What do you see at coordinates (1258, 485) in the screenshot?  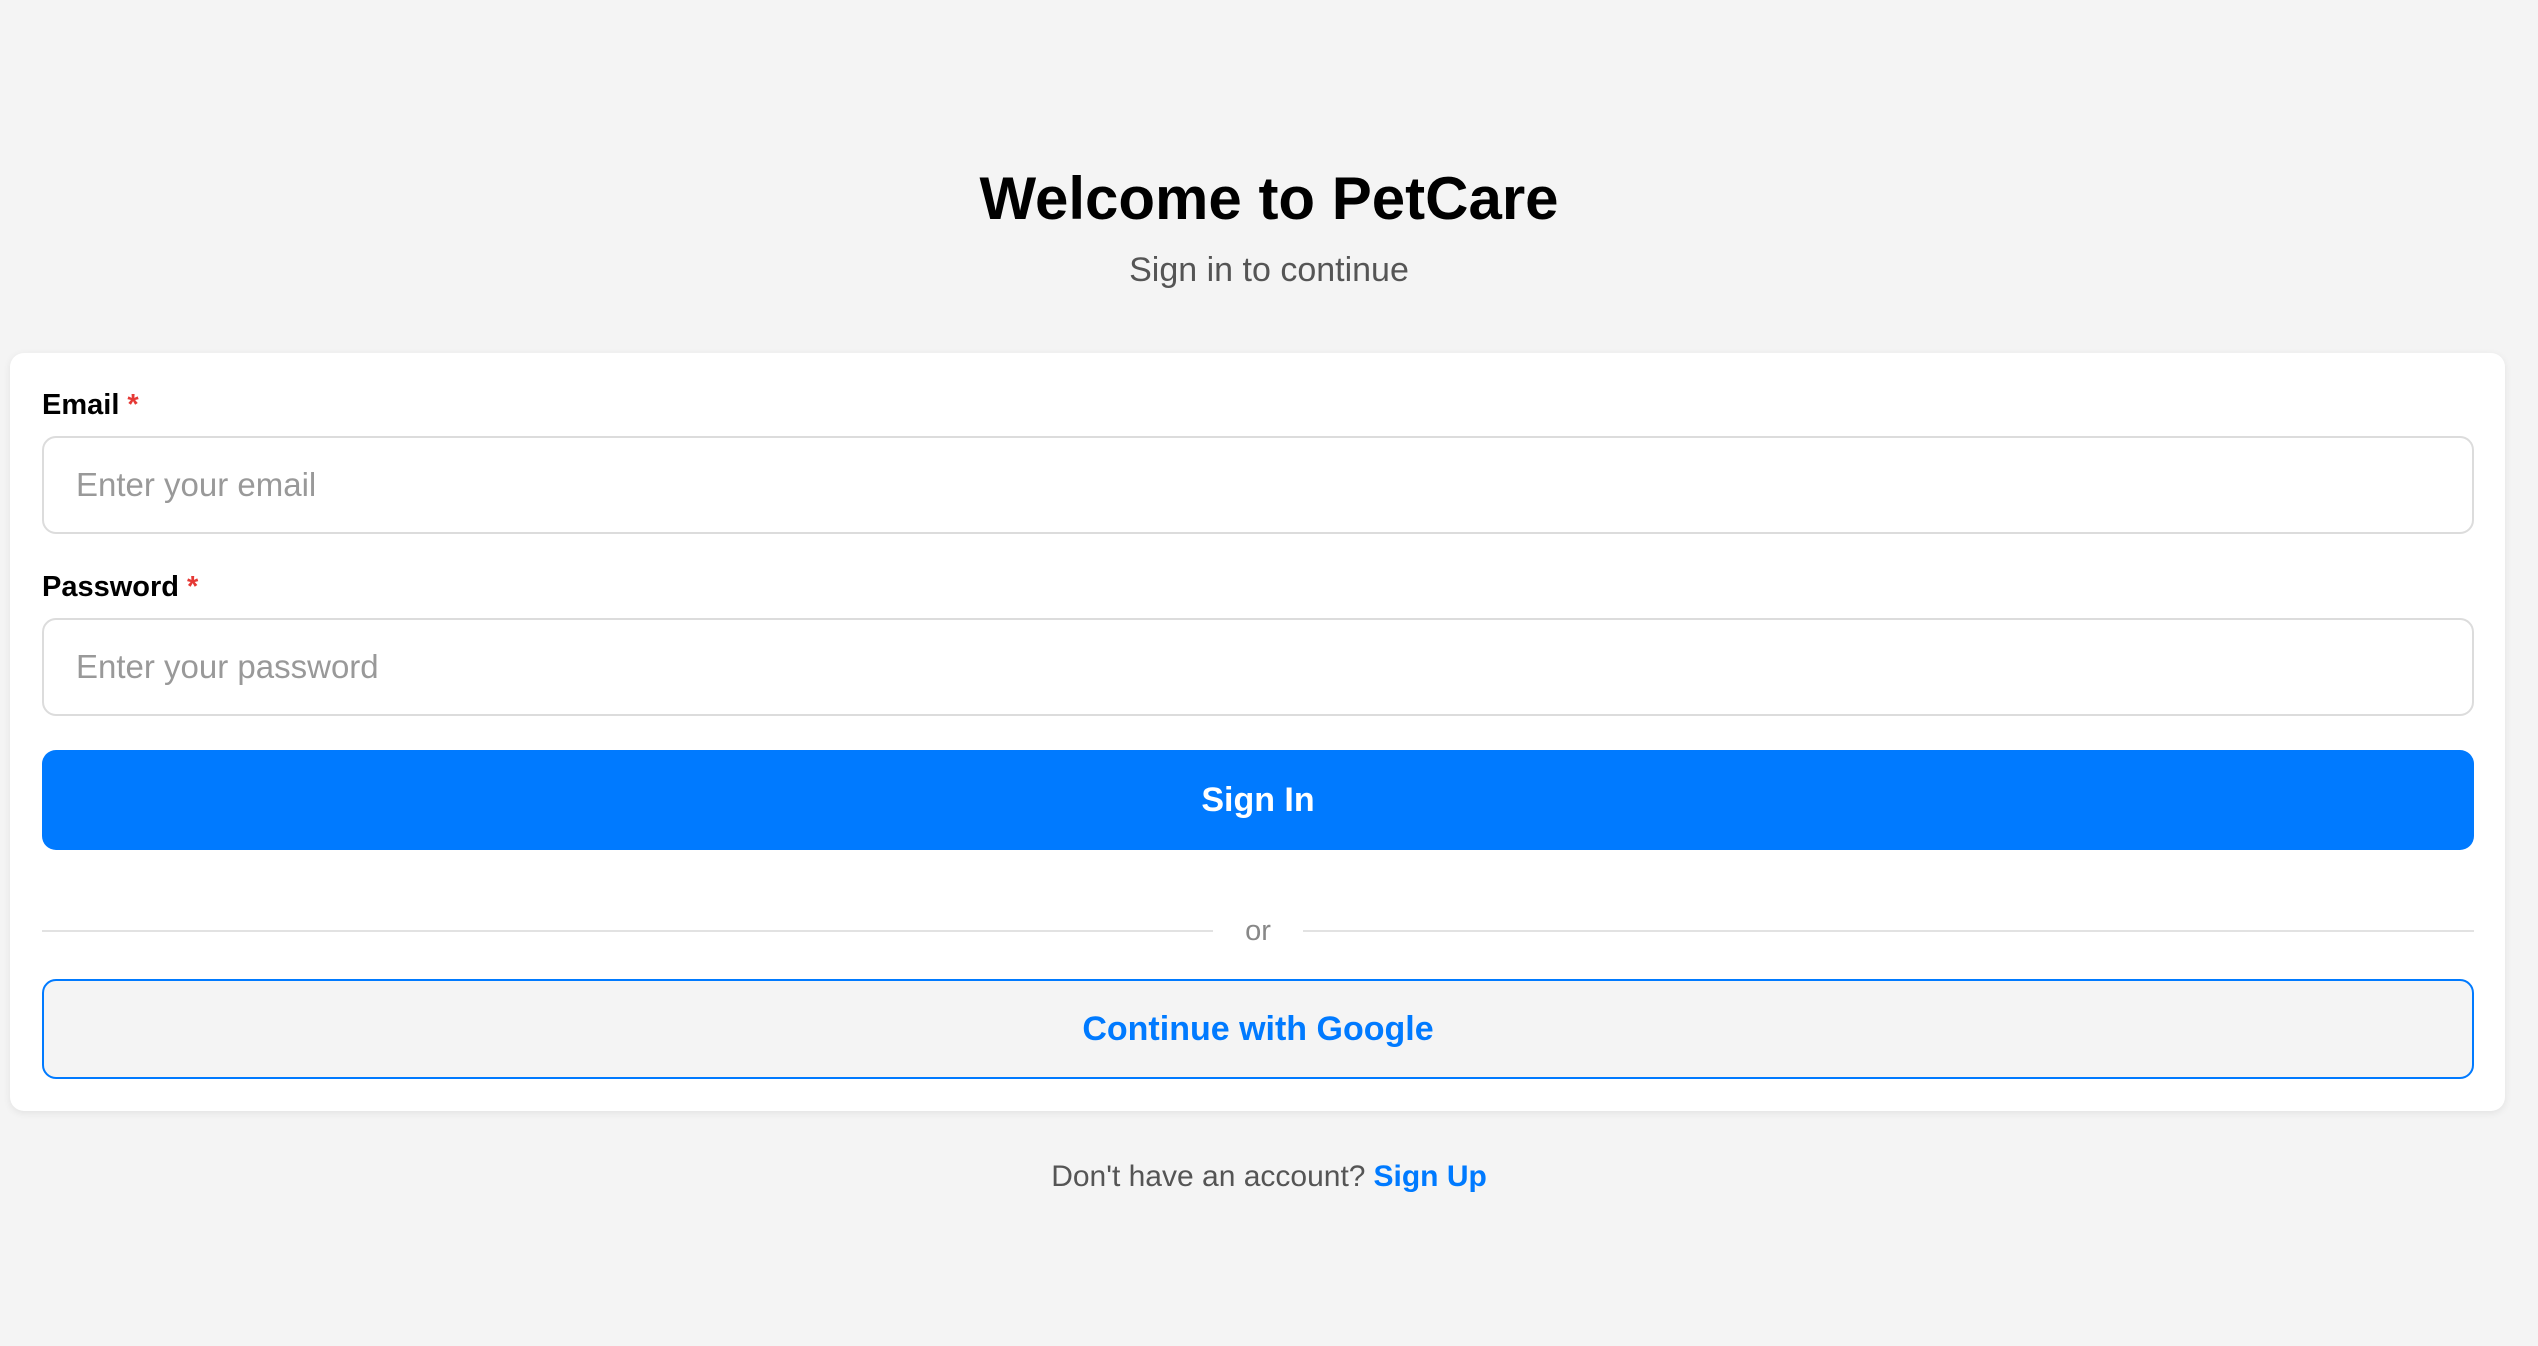 I see `email-input` at bounding box center [1258, 485].